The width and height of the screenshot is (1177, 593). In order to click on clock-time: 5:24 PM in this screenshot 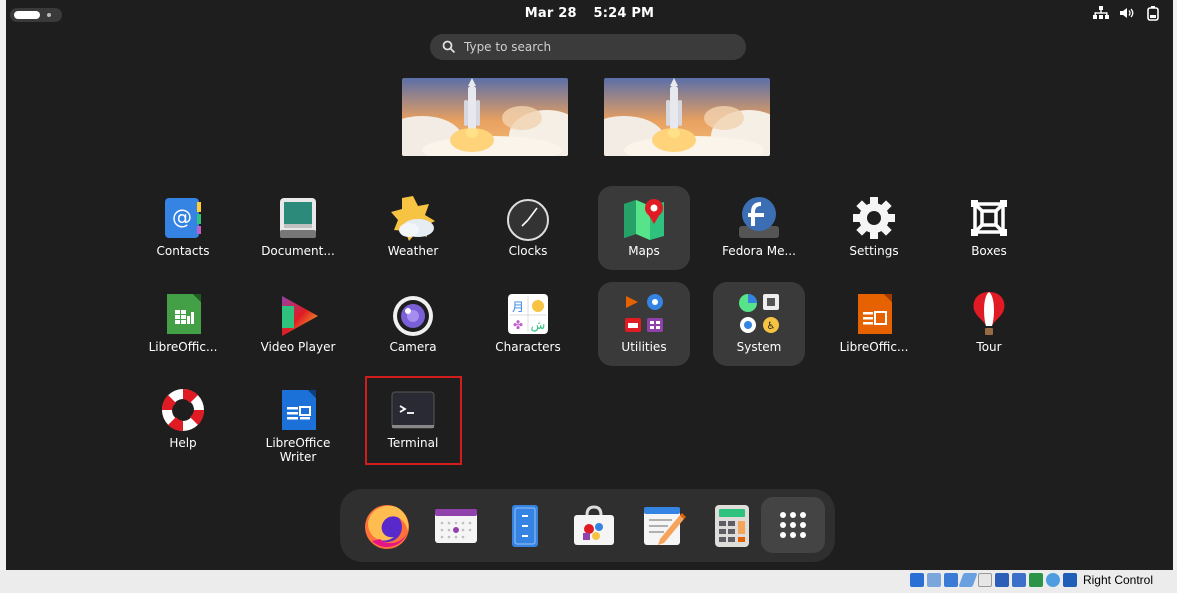, I will do `click(624, 13)`.